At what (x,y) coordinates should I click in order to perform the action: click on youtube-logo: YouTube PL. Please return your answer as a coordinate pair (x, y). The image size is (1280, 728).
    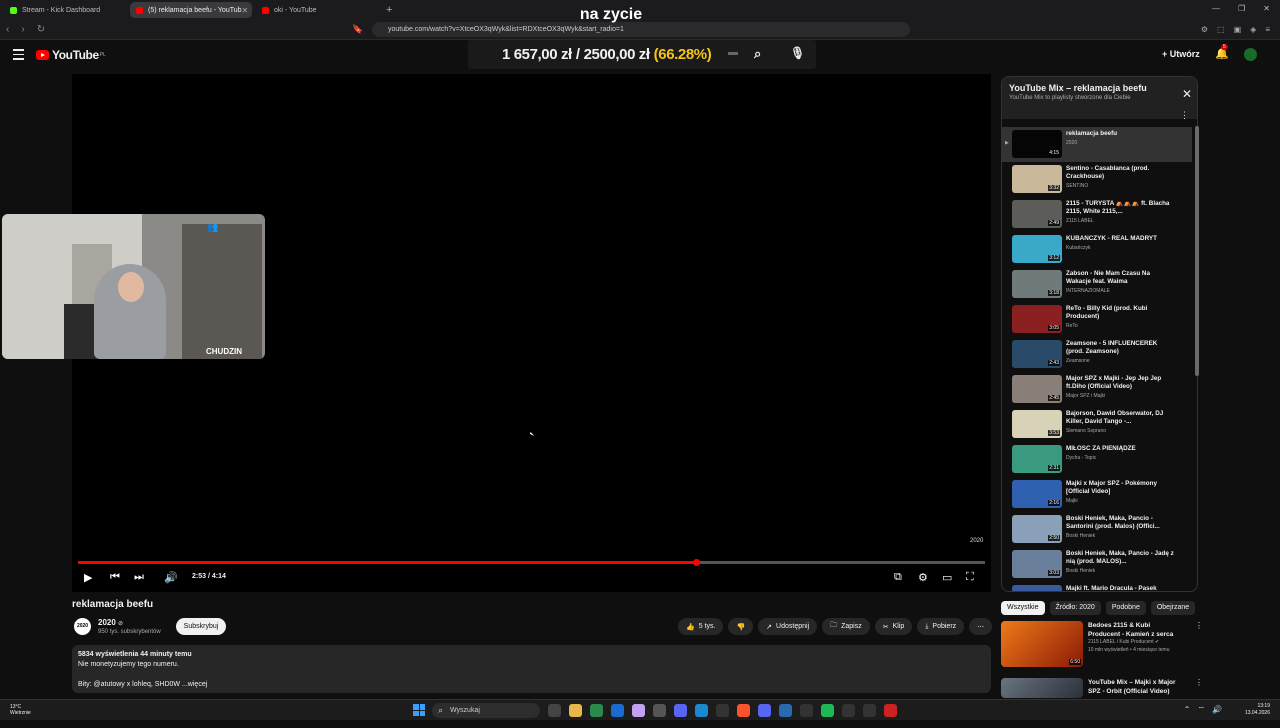
    Looking at the image, I should click on (71, 55).